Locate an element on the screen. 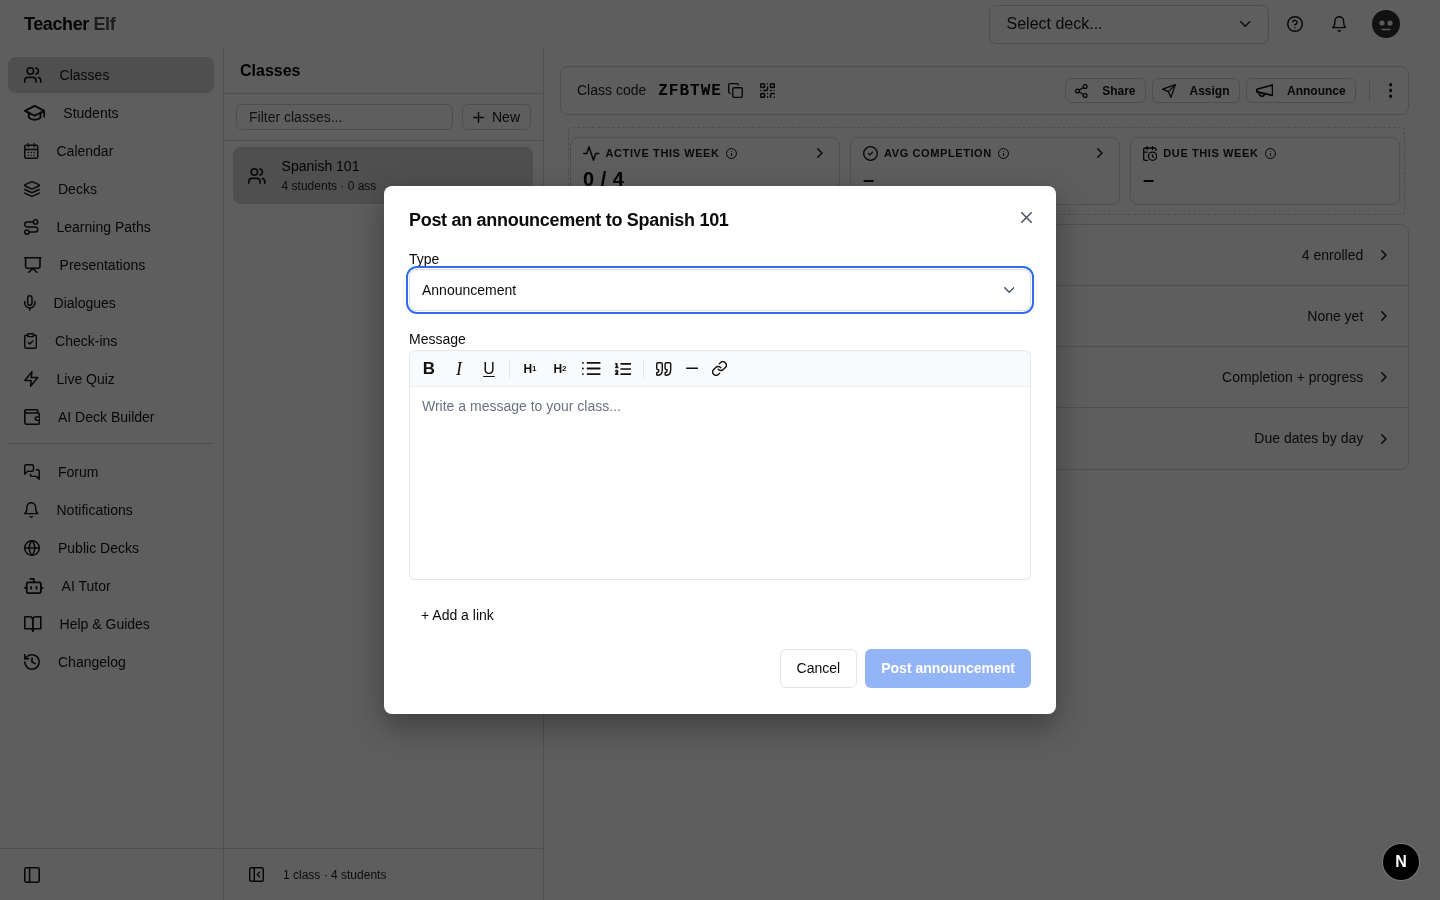  sidebar-item: Dialogues is located at coordinates (111, 303).